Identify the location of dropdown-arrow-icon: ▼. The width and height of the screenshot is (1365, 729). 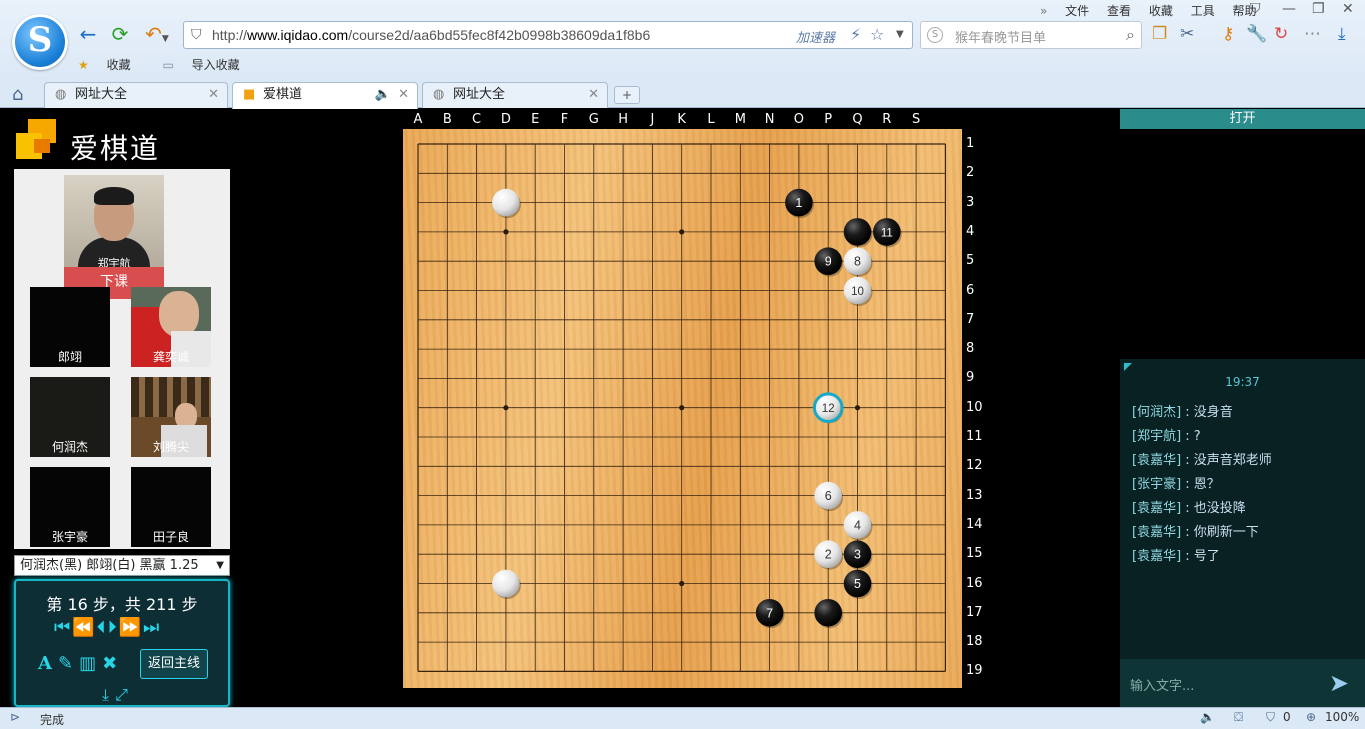
(220, 565).